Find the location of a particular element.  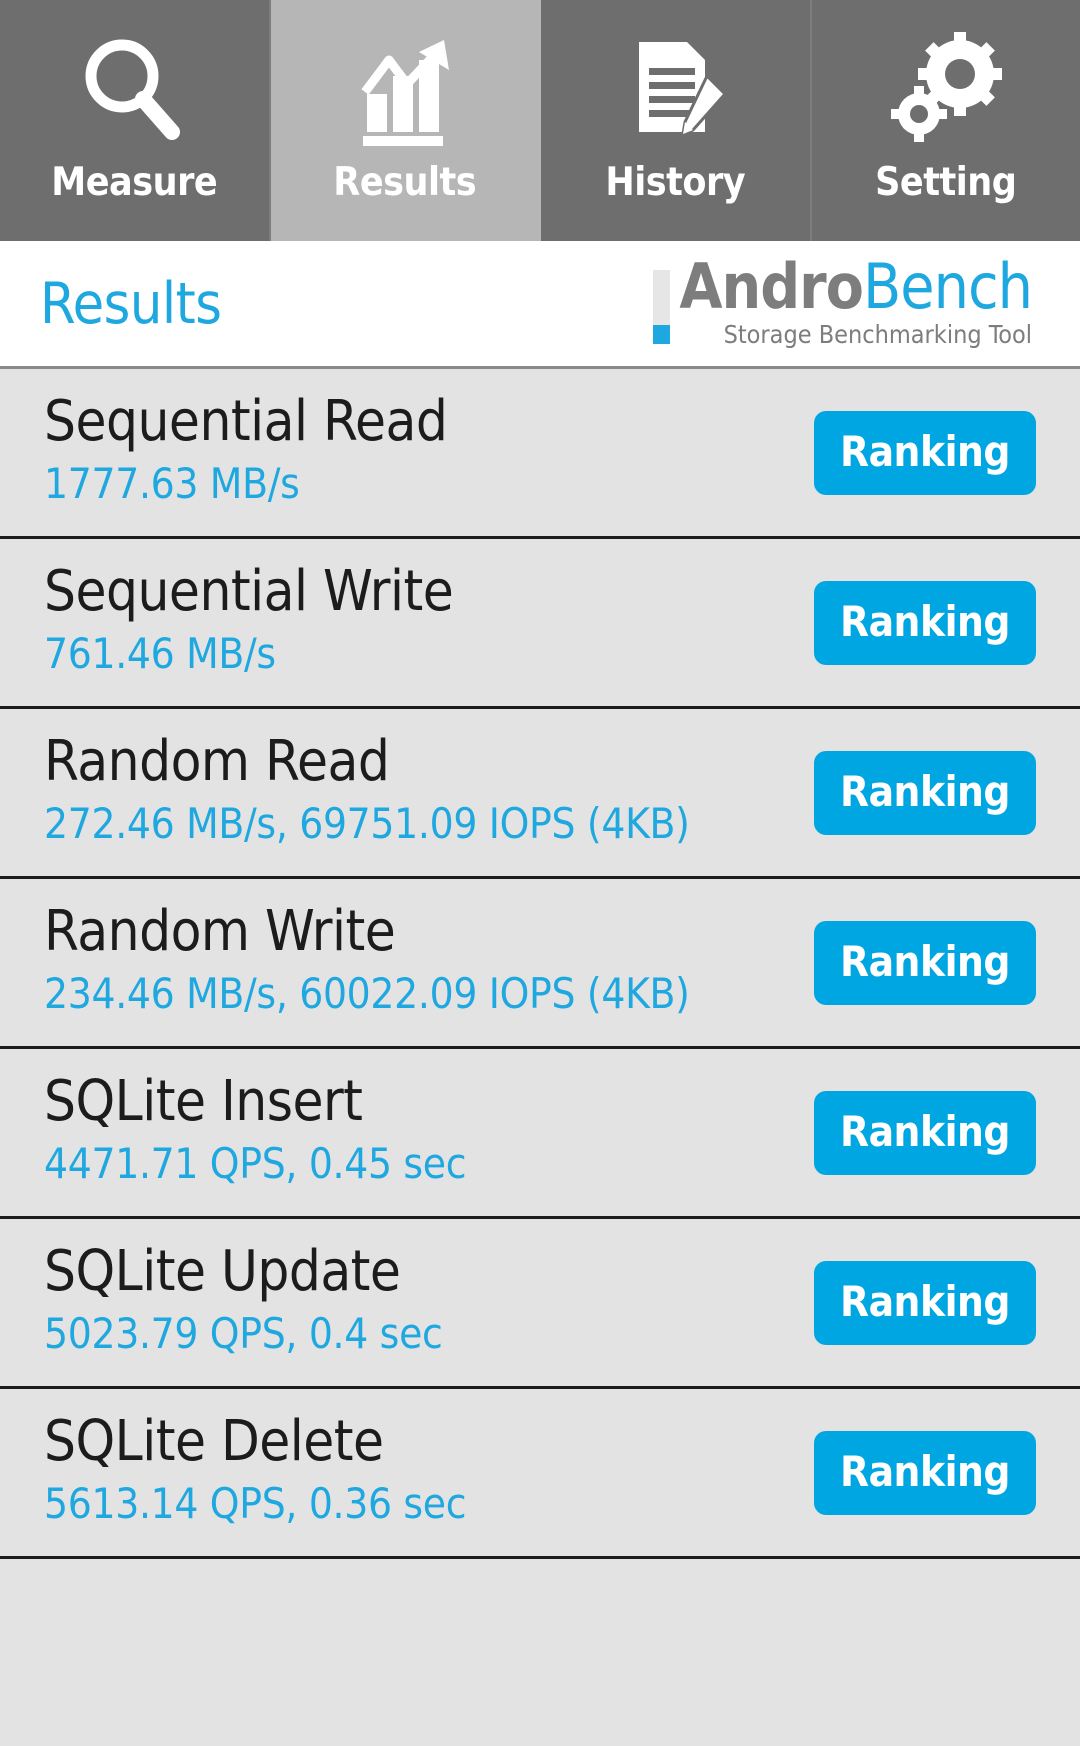

result-name: Random Read is located at coordinates (217, 761).